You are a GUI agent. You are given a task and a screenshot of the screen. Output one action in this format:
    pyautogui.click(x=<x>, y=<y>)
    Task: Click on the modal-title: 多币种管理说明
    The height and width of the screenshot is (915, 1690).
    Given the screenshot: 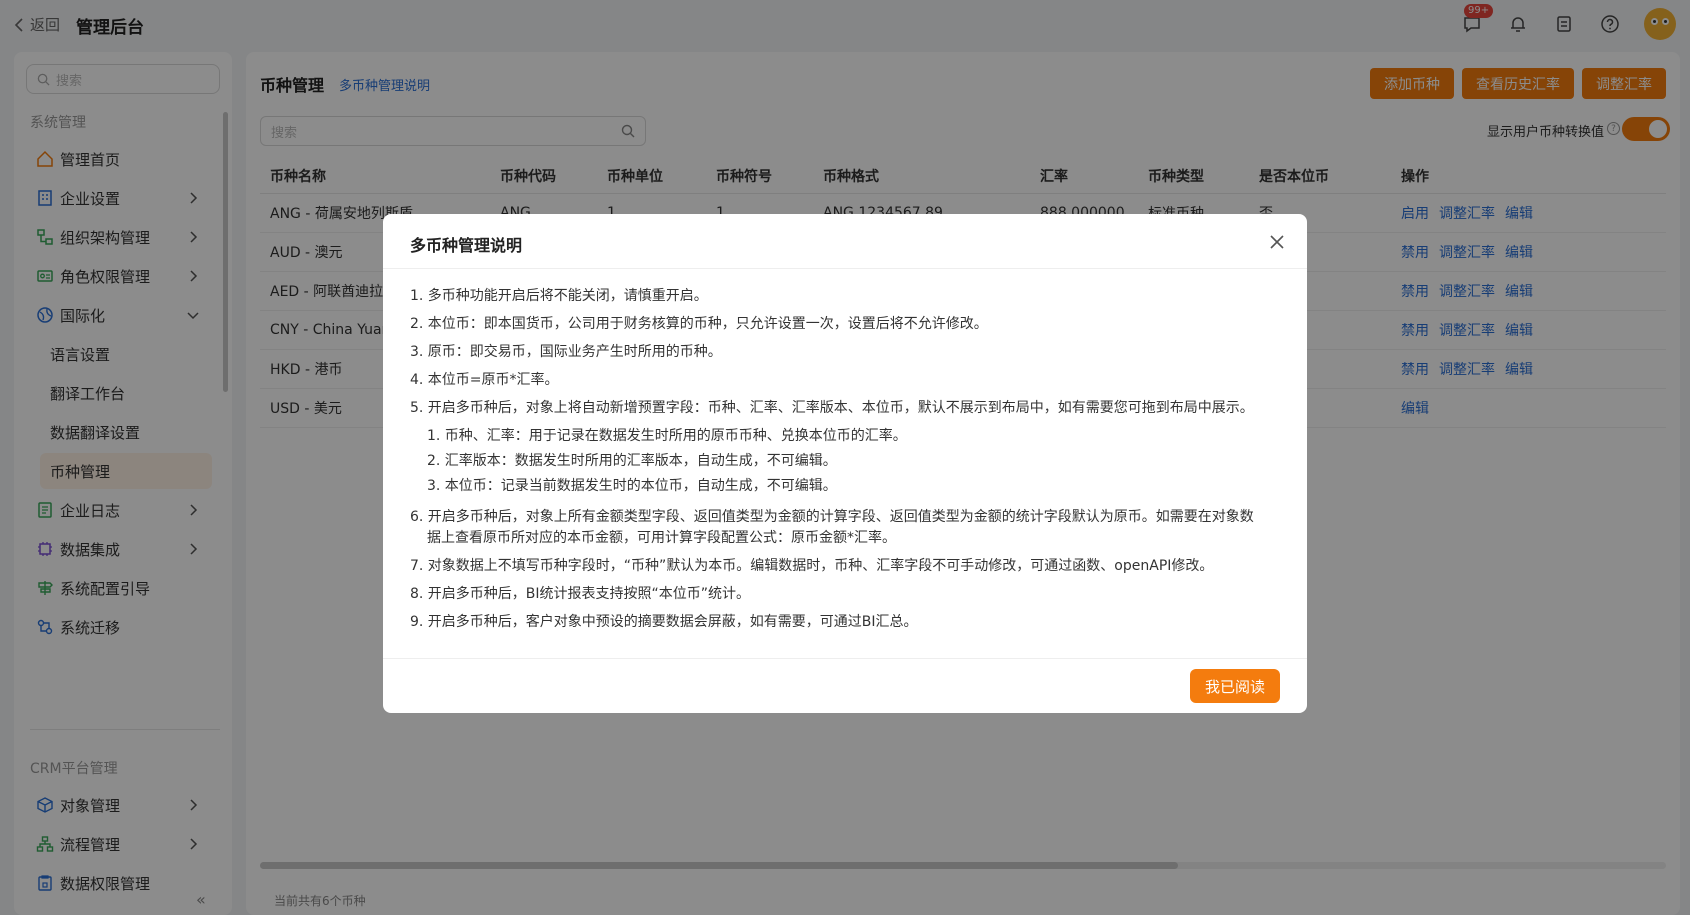 What is the action you would take?
    pyautogui.click(x=466, y=245)
    